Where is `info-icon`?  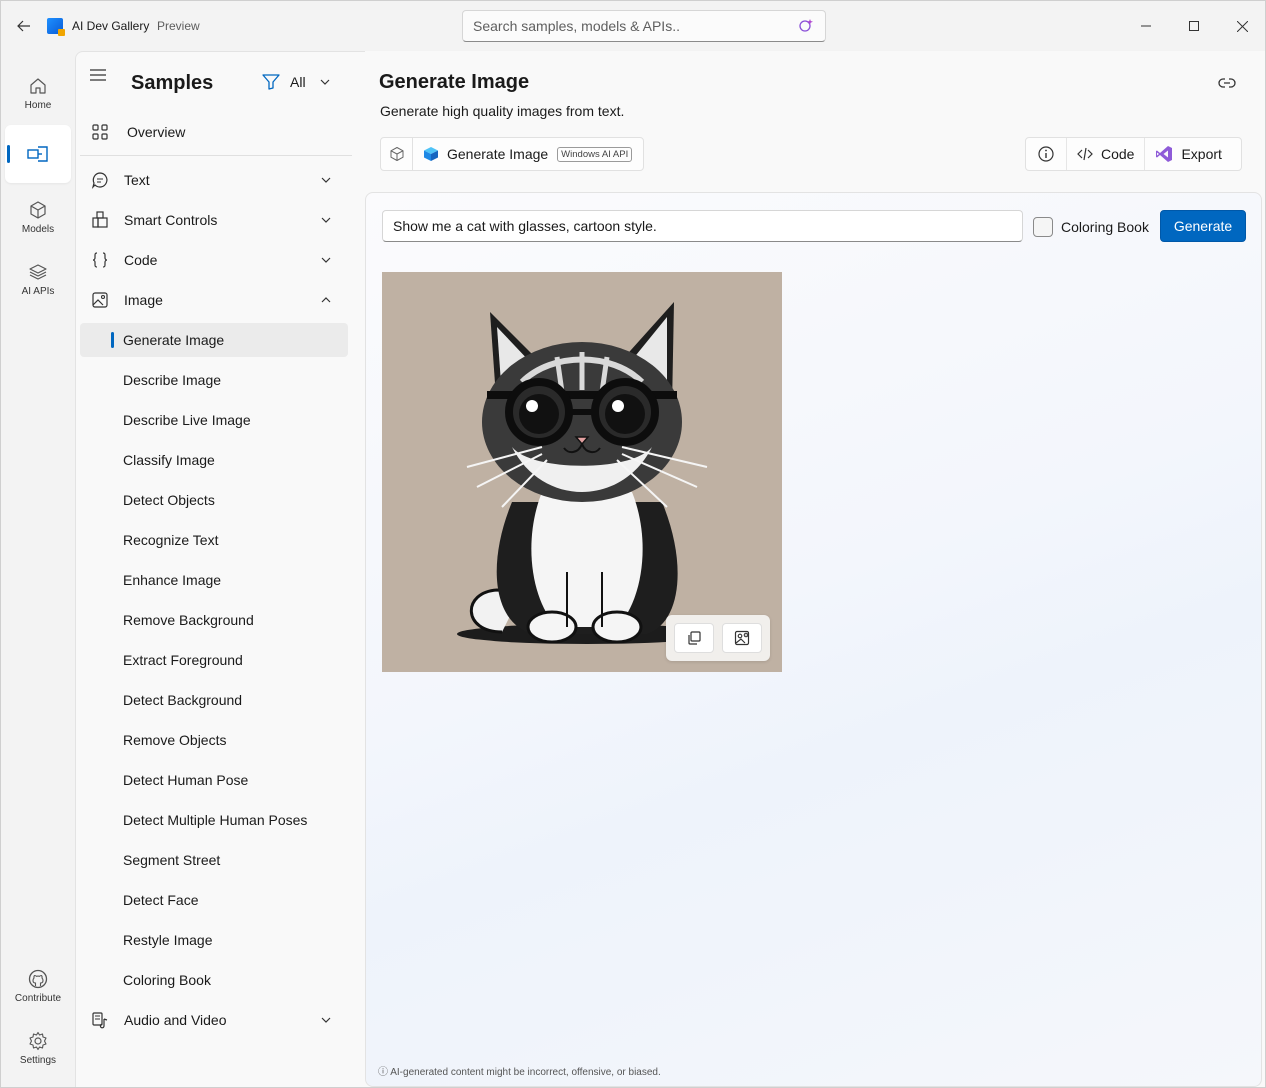
info-icon is located at coordinates (1046, 154).